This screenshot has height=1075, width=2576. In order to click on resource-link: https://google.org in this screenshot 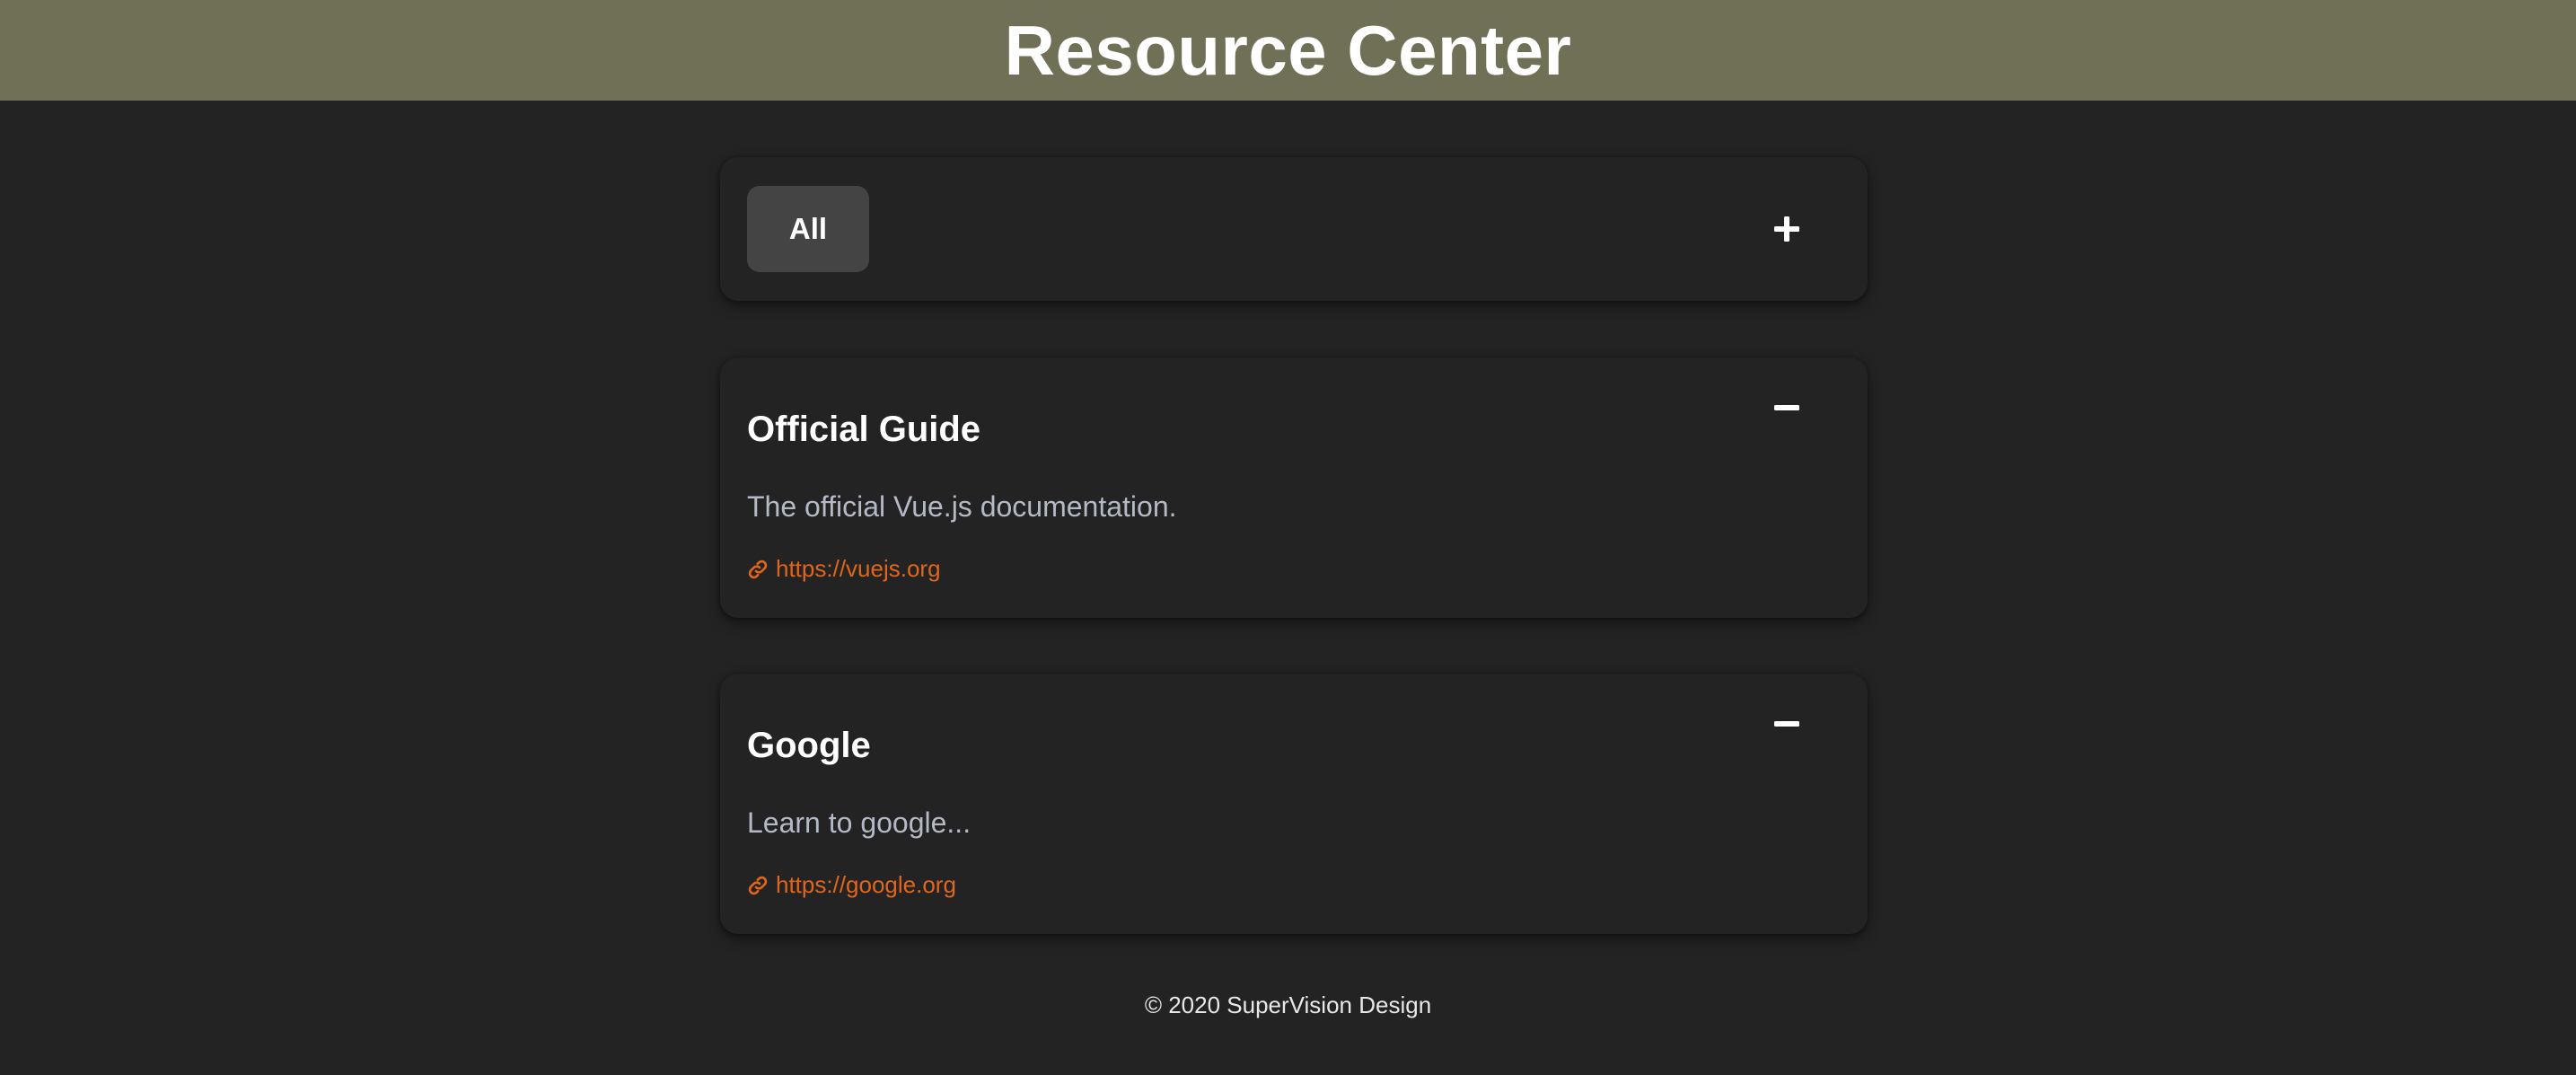, I will do `click(851, 885)`.